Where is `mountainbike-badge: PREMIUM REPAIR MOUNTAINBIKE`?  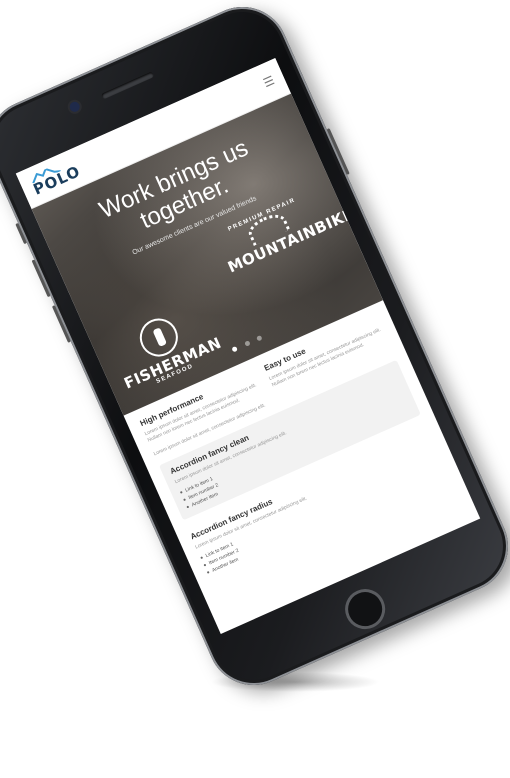 mountainbike-badge: PREMIUM REPAIR MOUNTAINBIKE is located at coordinates (285, 233).